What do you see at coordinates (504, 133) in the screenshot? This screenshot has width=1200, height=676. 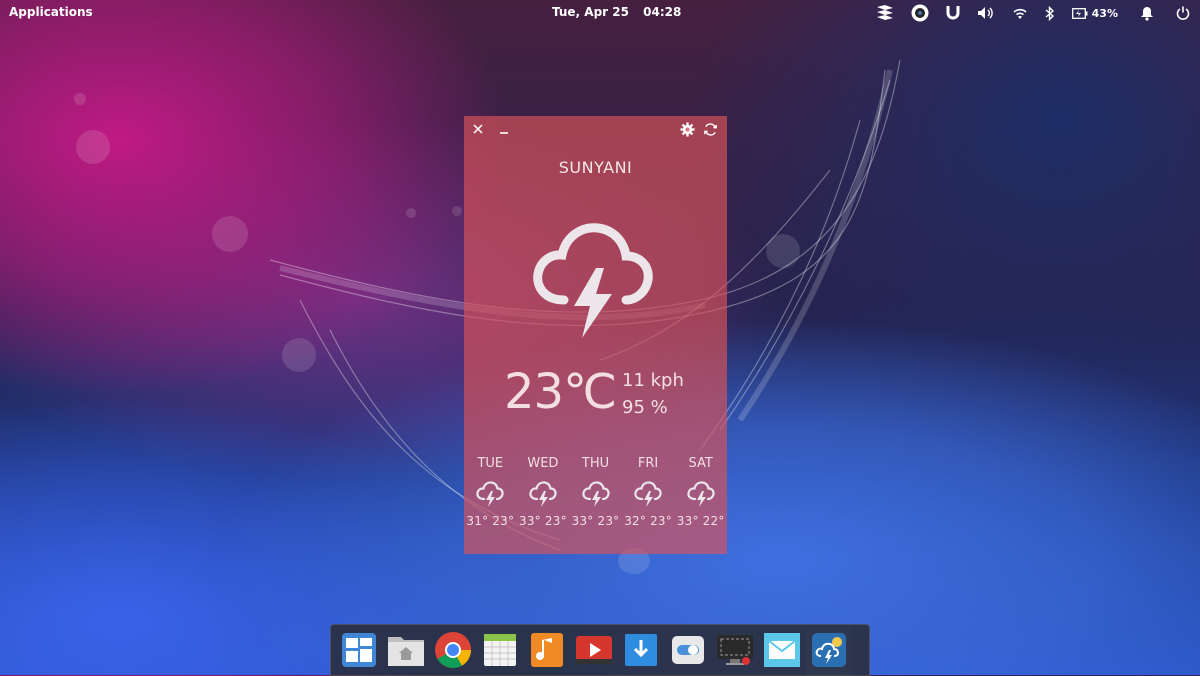 I see `minimize-icon` at bounding box center [504, 133].